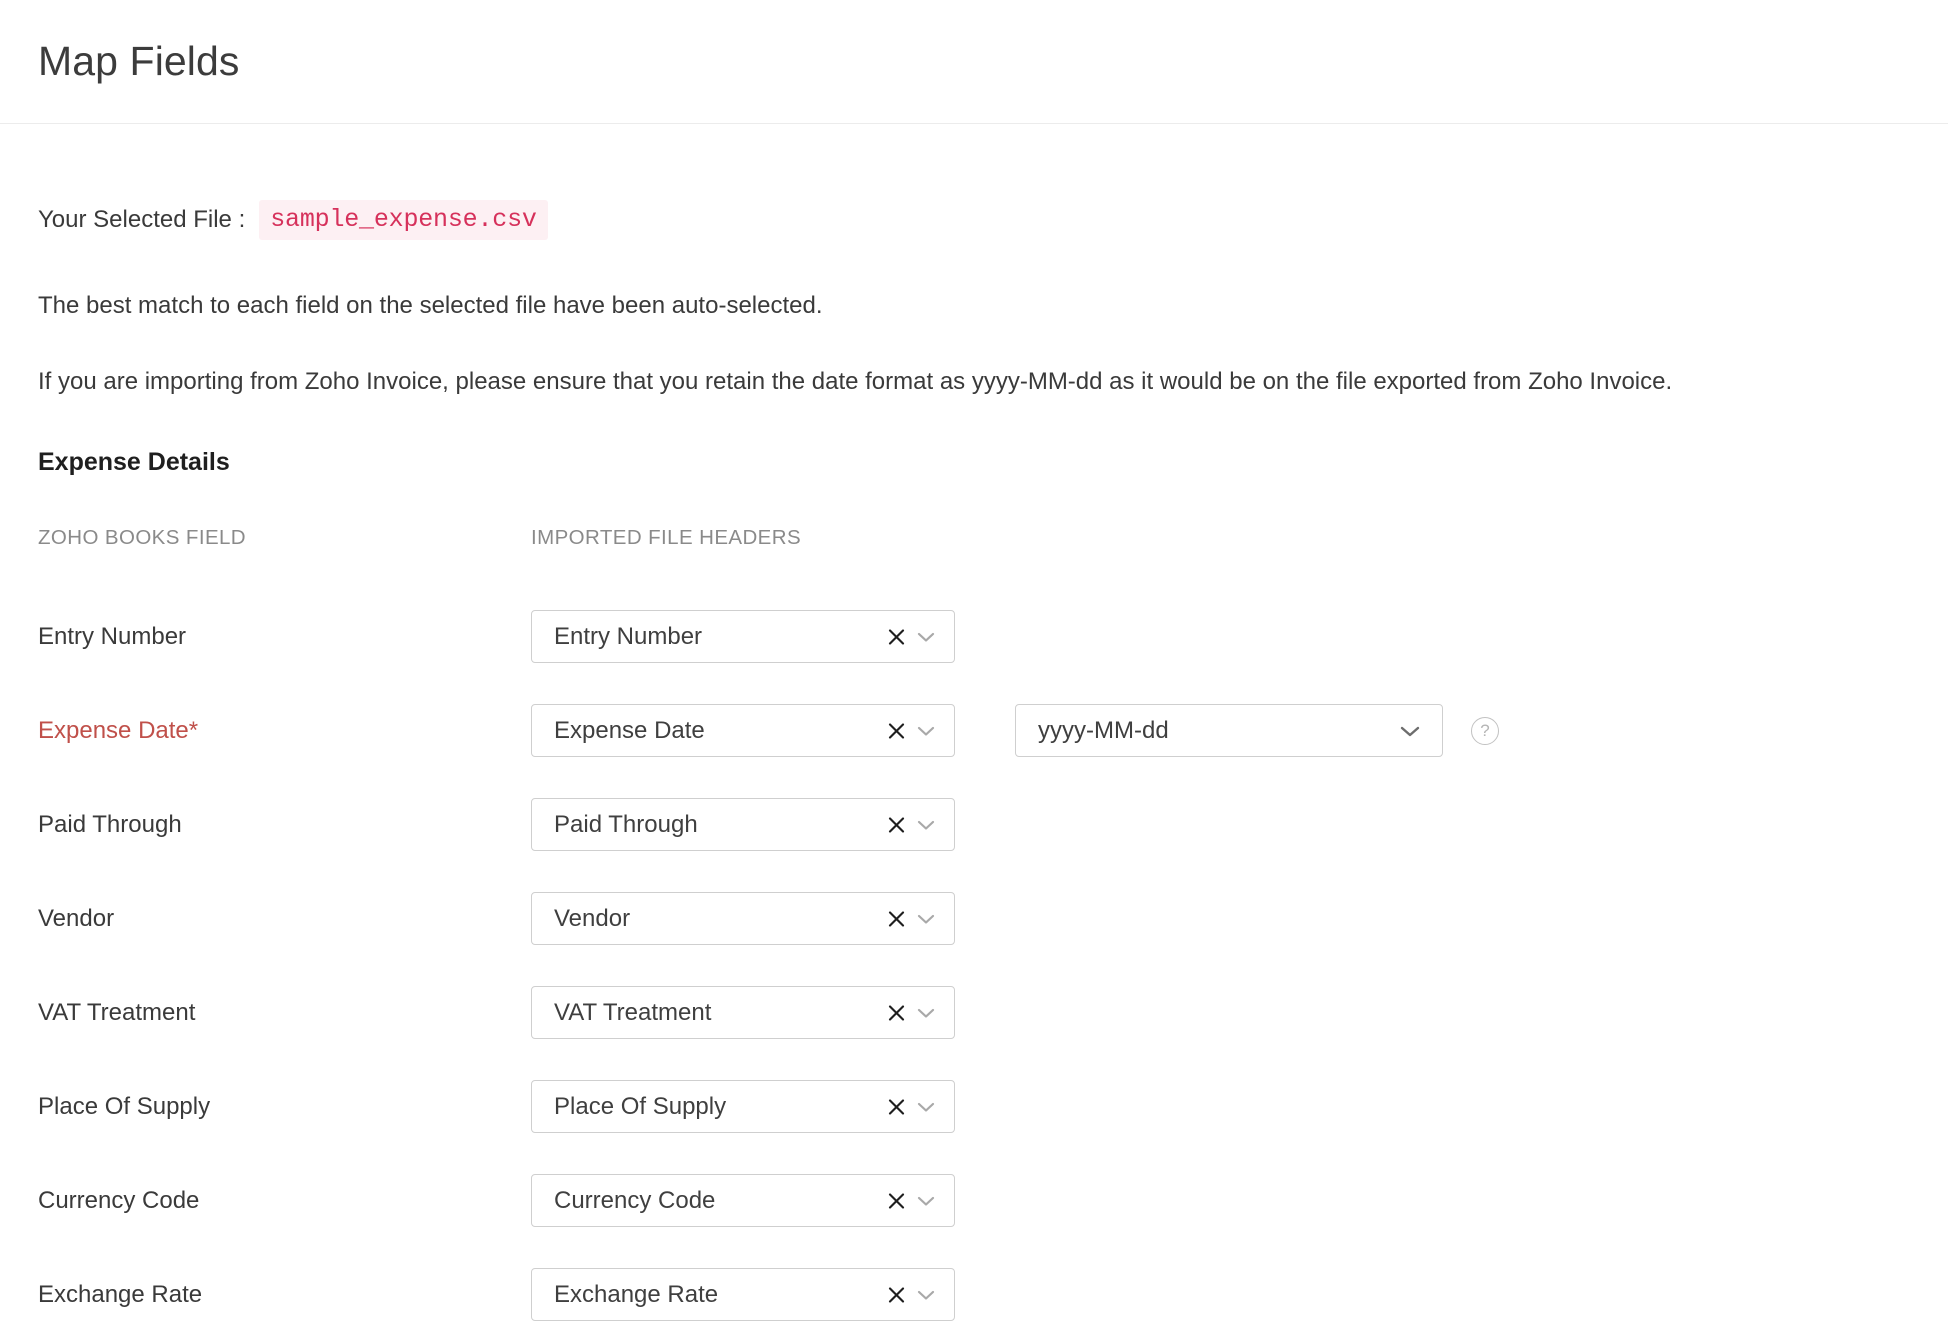 This screenshot has height=1342, width=1948. Describe the element at coordinates (134, 462) in the screenshot. I see `section-title-expense-details: Expense Details` at that location.